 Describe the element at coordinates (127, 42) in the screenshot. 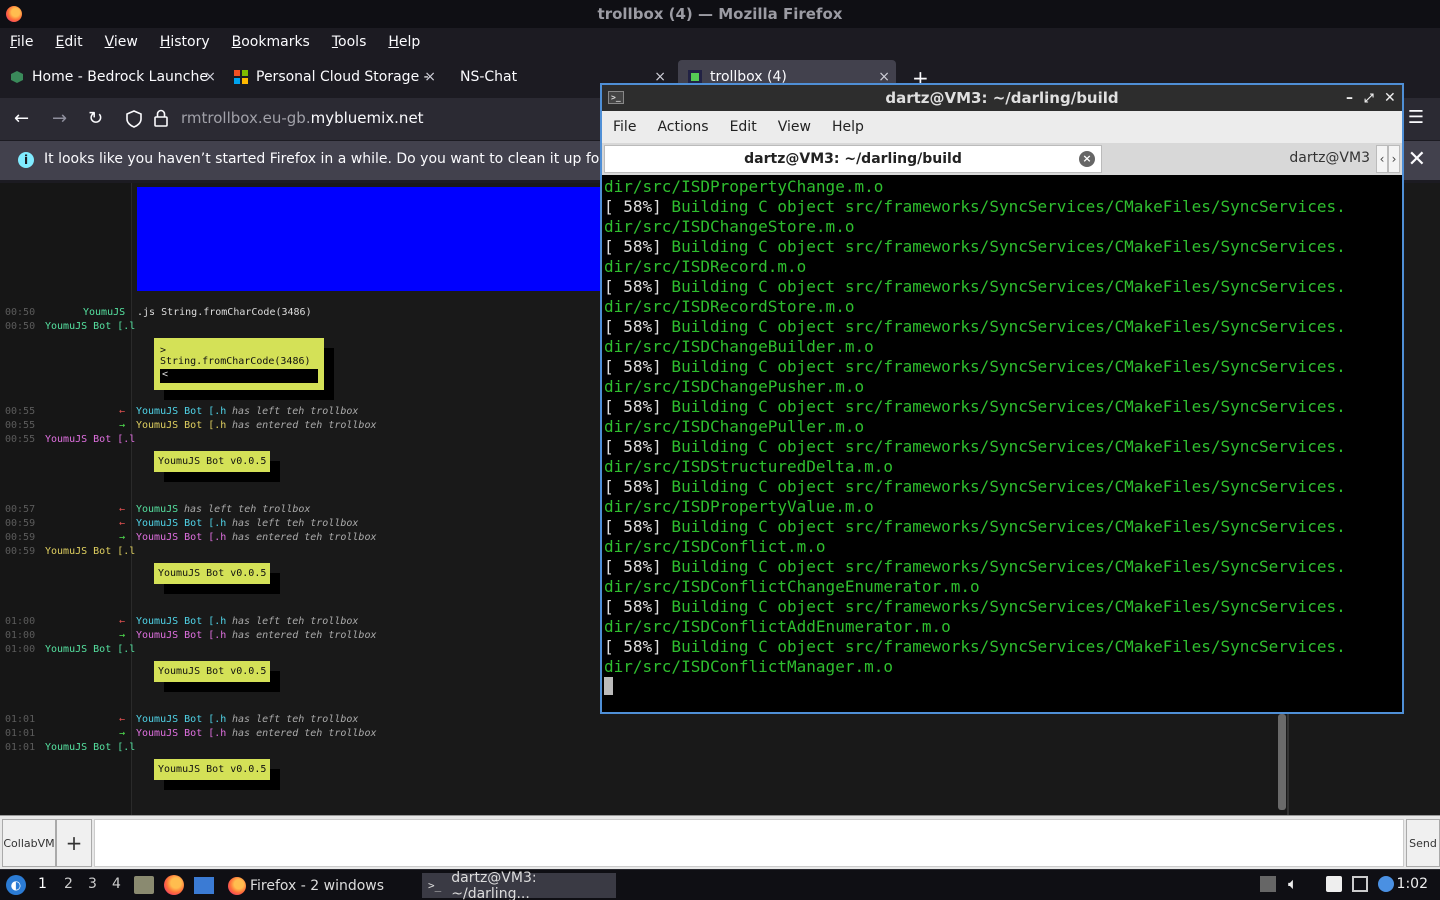

I see `menu-view: View` at that location.